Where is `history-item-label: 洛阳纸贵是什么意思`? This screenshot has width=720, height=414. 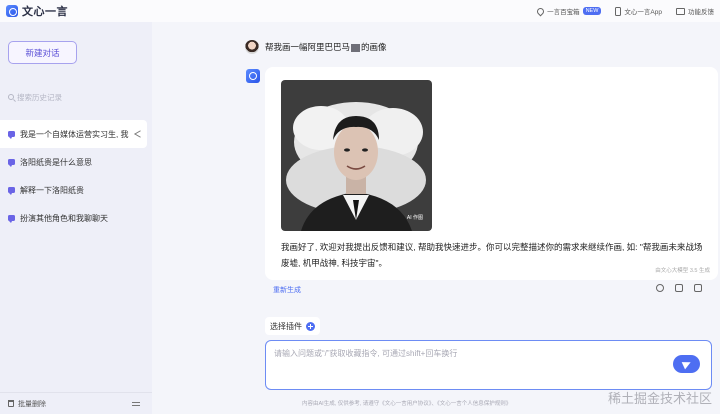
history-item-label: 洛阳纸贵是什么意思 is located at coordinates (56, 162).